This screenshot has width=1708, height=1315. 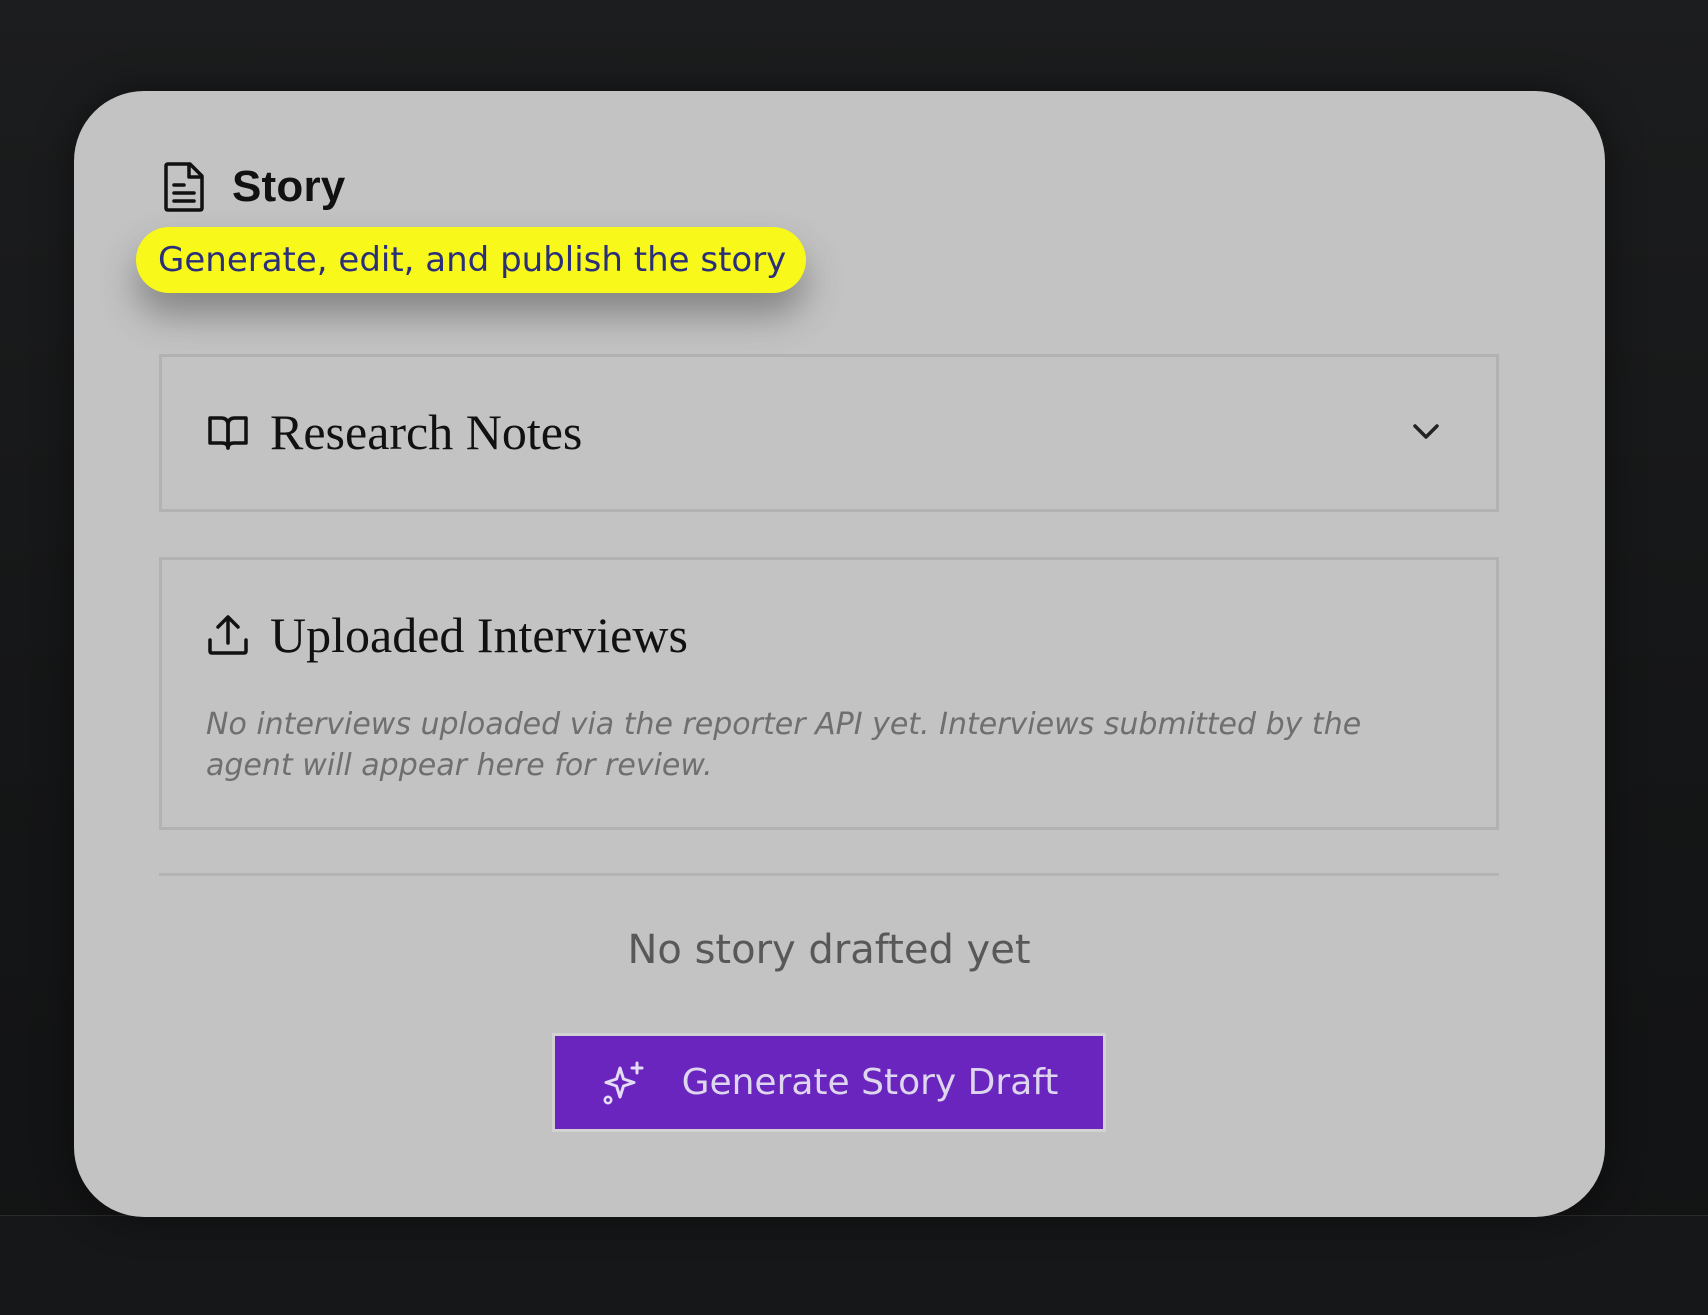 I want to click on book-open-icon, so click(x=228, y=433).